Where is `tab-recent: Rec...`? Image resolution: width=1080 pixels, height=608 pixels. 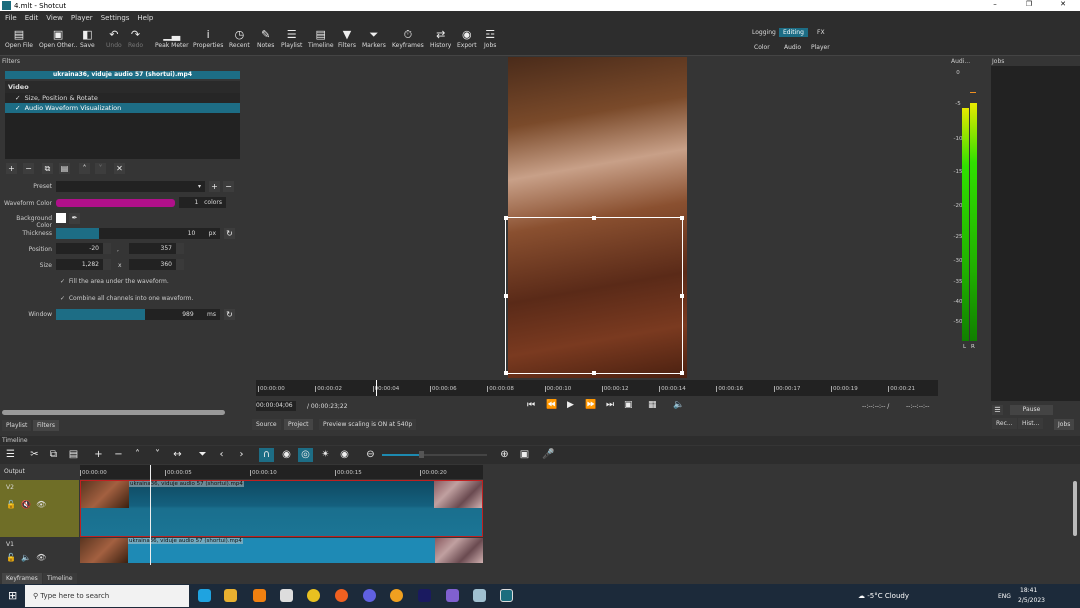
tab-recent: Rec... is located at coordinates (1004, 423).